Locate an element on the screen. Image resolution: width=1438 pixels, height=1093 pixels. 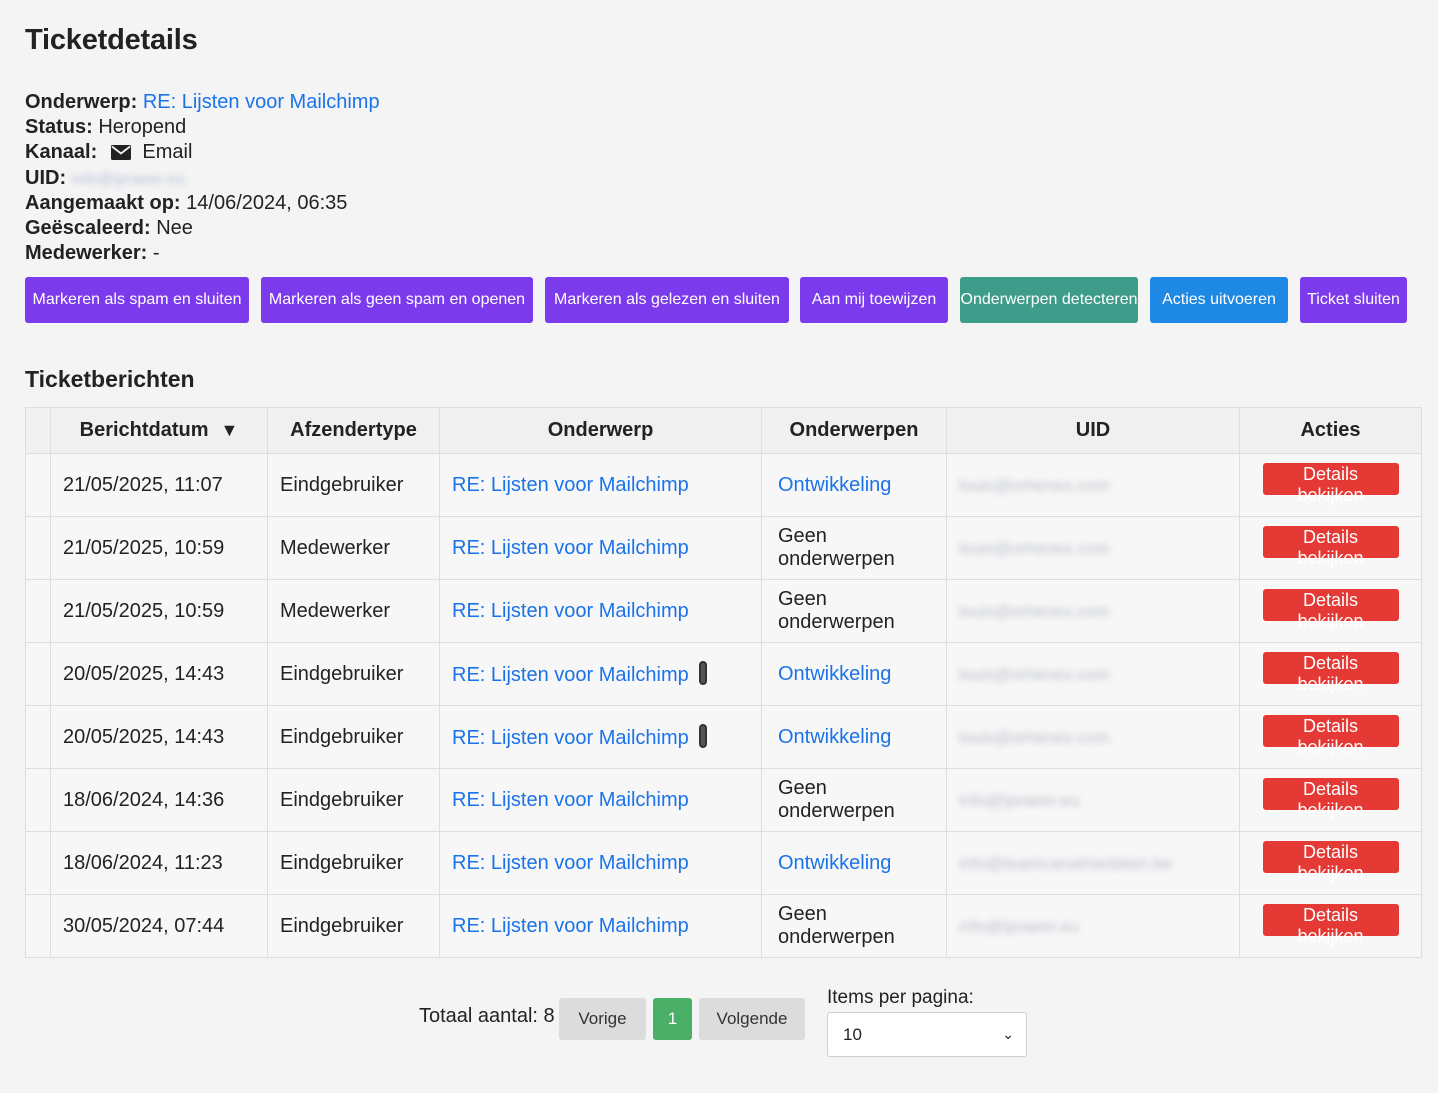
message-date: 18/06/2024, 11:23 is located at coordinates (159, 863).